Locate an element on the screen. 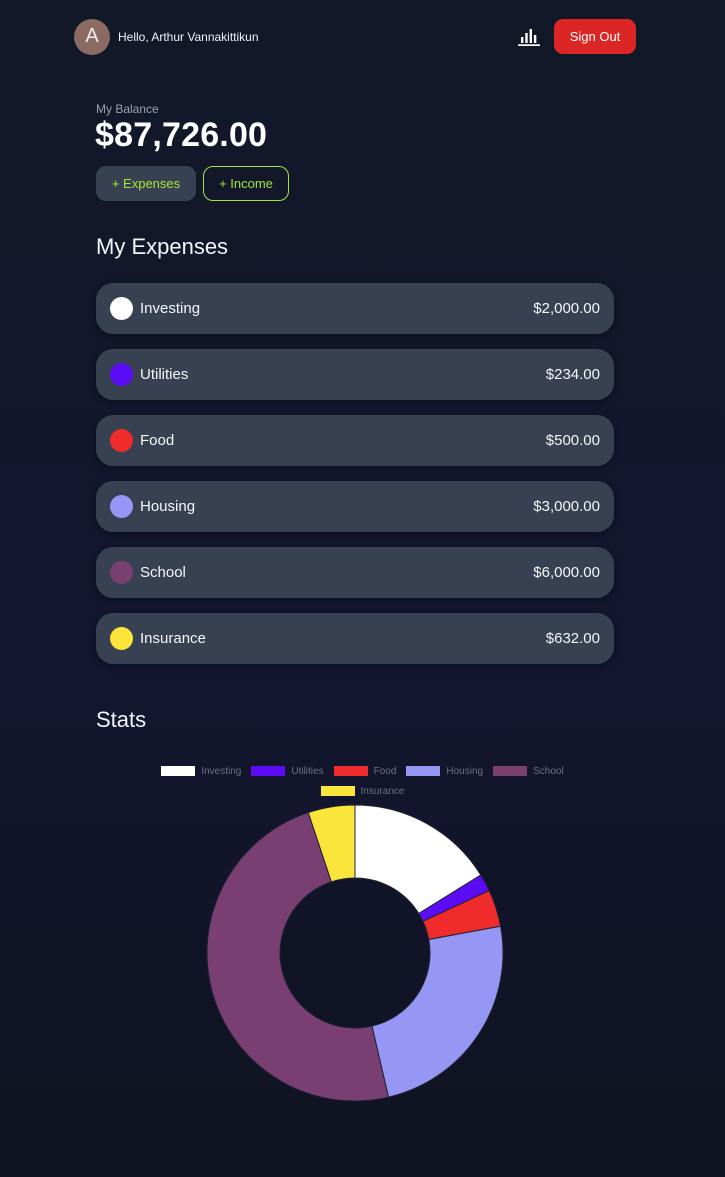 This screenshot has width=725, height=1177. expense-left: Investing is located at coordinates (155, 308).